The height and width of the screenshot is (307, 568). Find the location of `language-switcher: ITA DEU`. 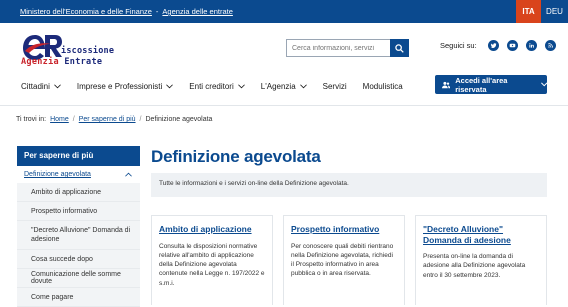

language-switcher: ITA DEU is located at coordinates (542, 11).